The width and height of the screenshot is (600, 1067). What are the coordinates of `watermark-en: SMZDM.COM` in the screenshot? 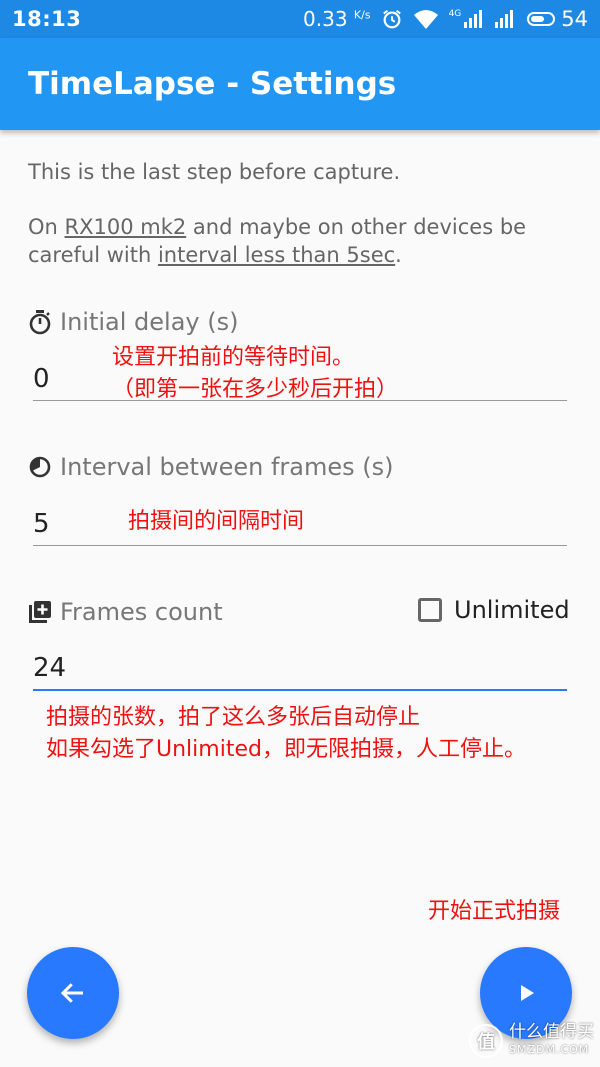 It's located at (549, 1049).